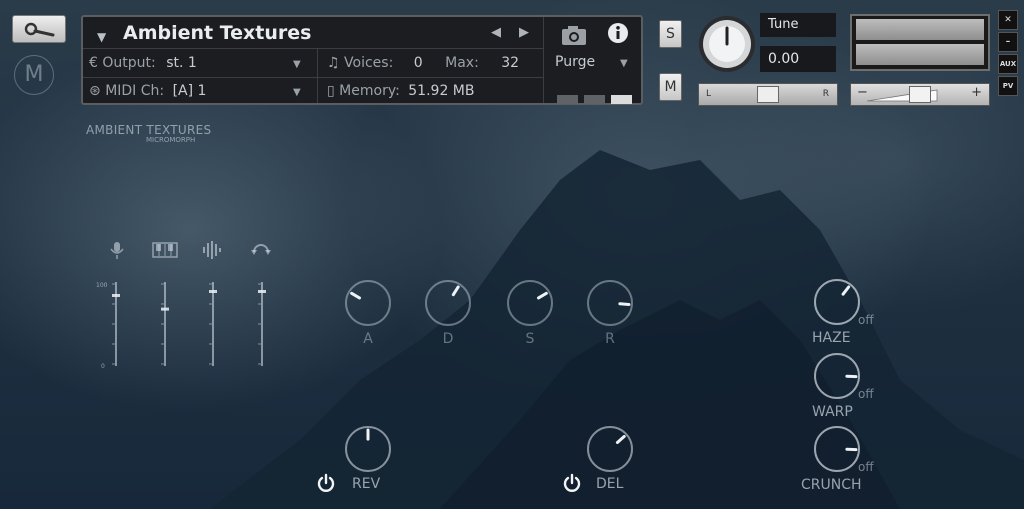  Describe the element at coordinates (496, 32) in the screenshot. I see `previous-instrument-icon: ◀` at that location.